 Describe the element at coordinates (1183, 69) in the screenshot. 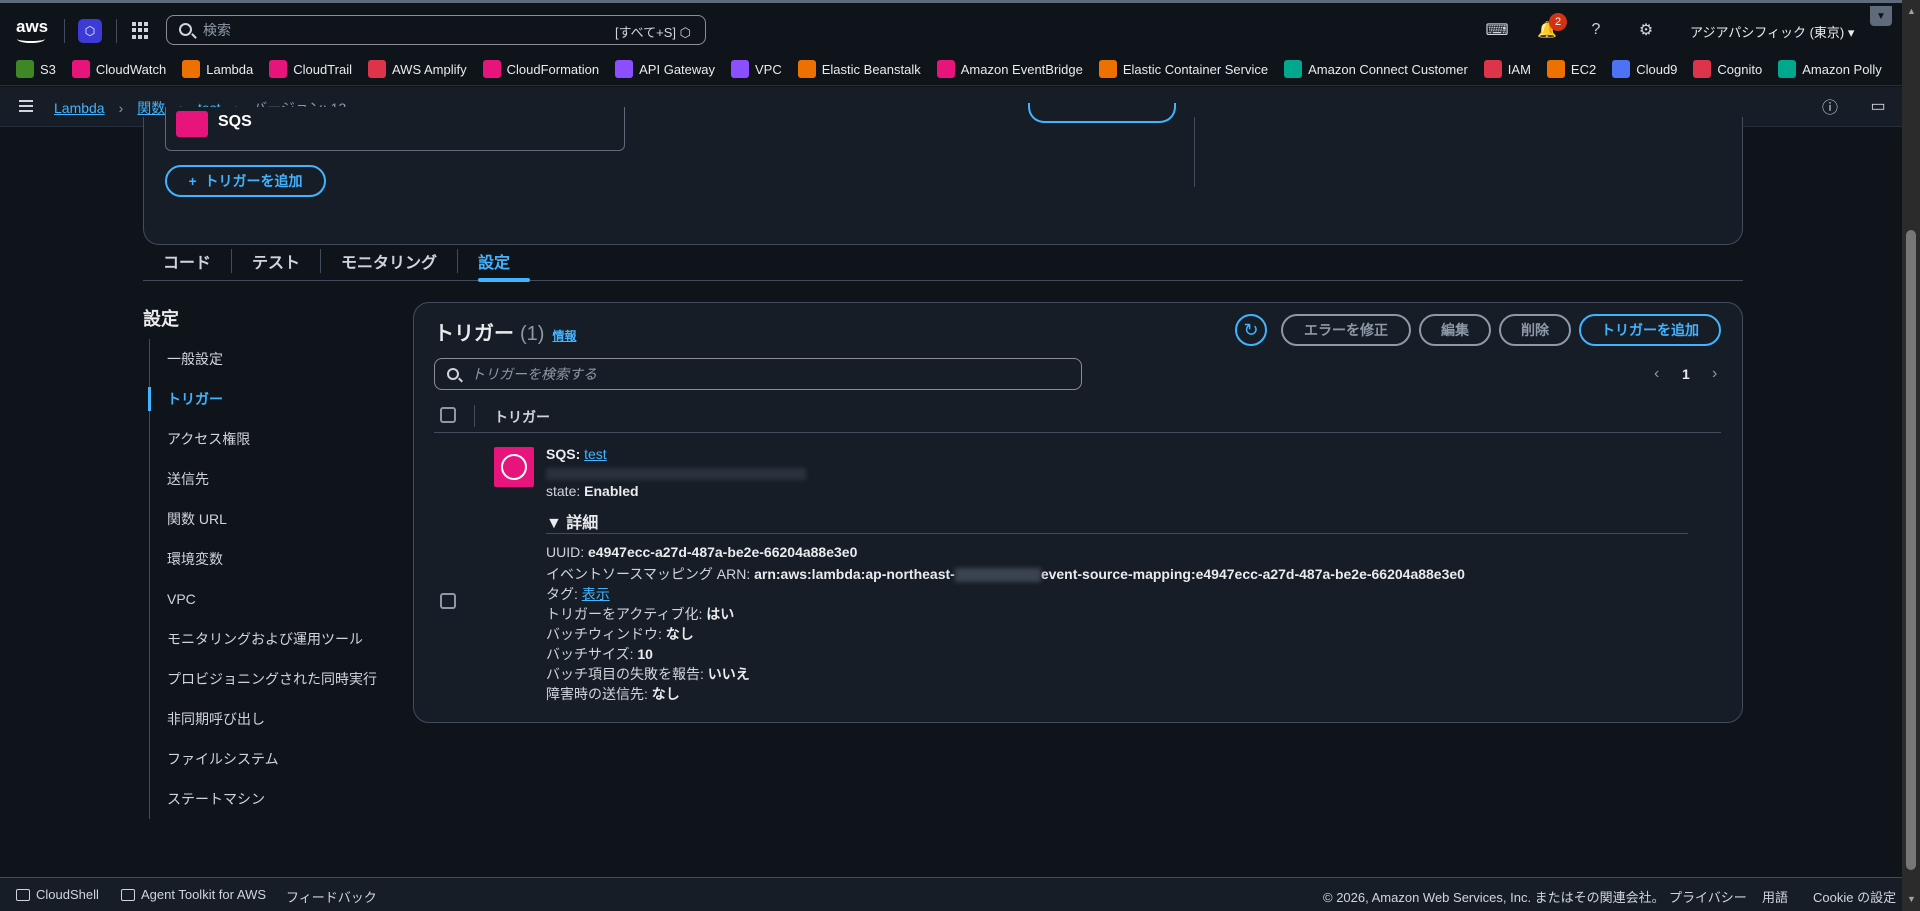

I see `favorite-elastic-container-service: Elastic Container Service` at that location.